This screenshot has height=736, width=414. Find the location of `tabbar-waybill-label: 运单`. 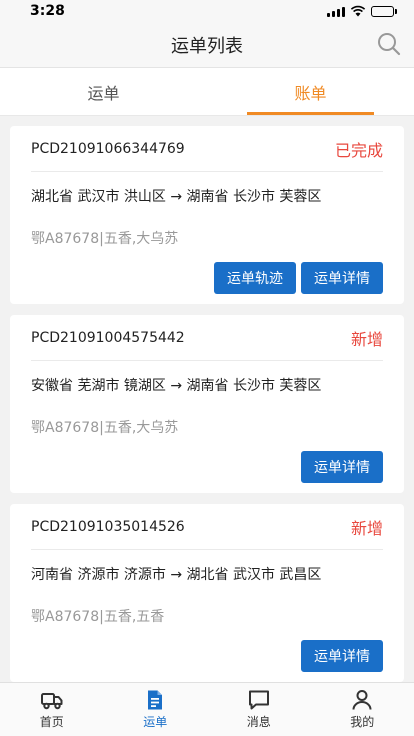

tabbar-waybill-label: 运单 is located at coordinates (155, 722).